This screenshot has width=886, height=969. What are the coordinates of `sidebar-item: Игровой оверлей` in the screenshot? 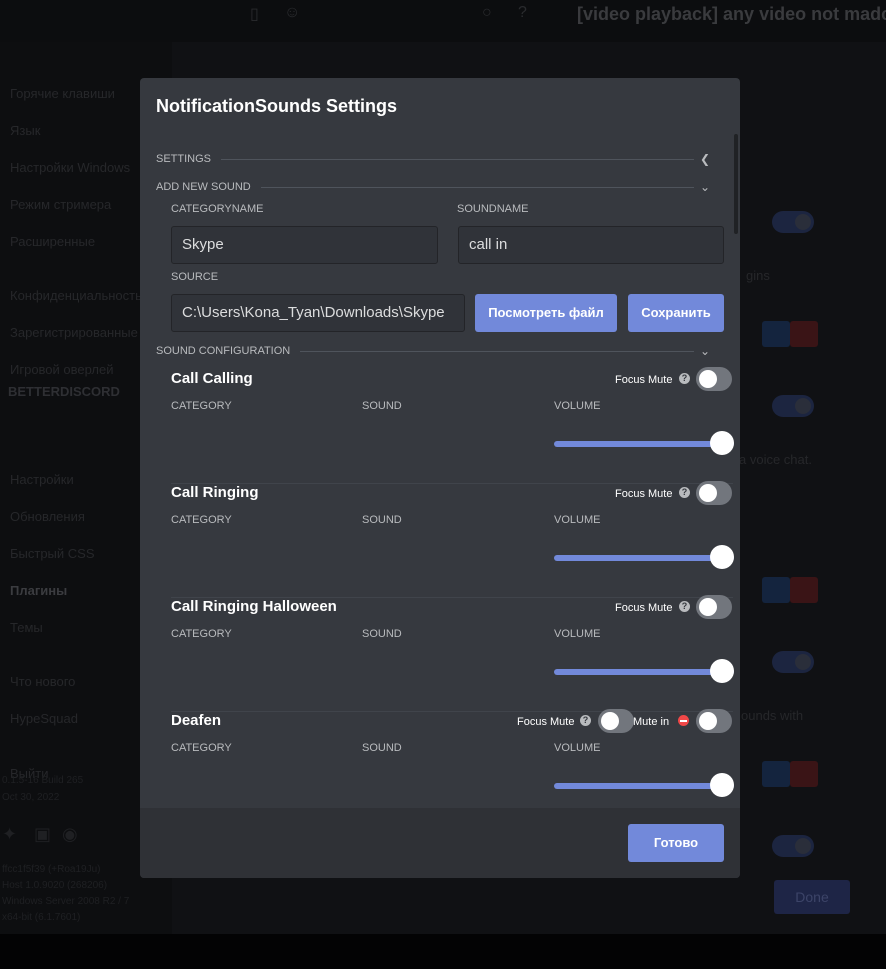 It's located at (62, 369).